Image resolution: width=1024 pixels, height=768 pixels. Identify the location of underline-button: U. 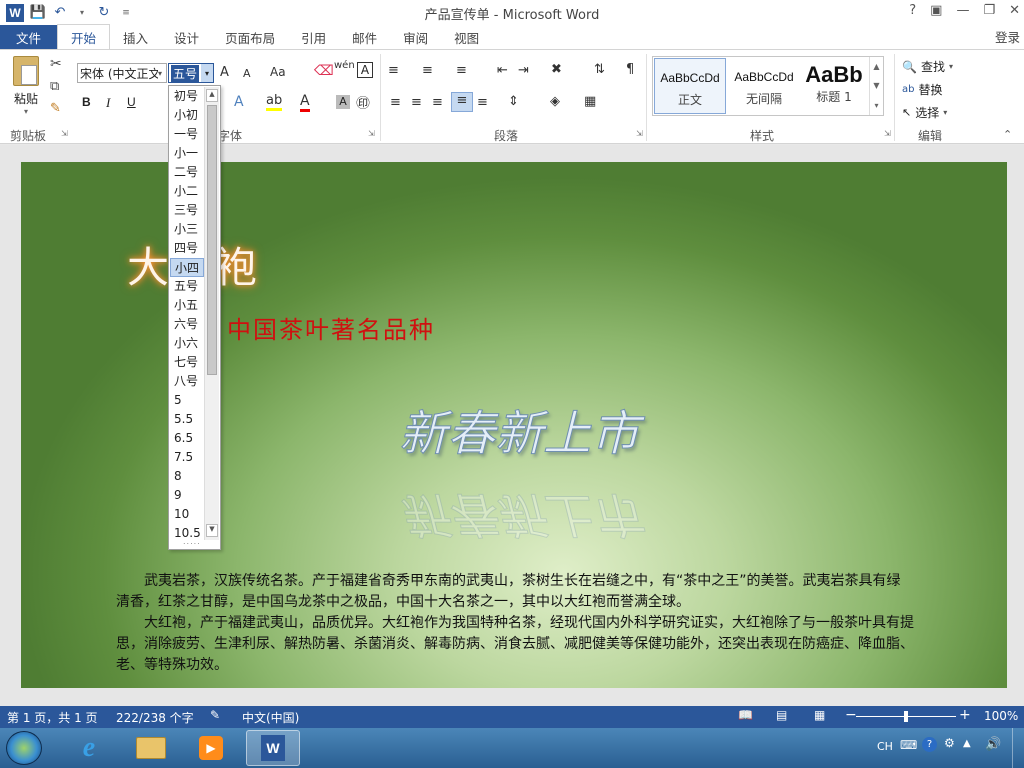
(131, 102).